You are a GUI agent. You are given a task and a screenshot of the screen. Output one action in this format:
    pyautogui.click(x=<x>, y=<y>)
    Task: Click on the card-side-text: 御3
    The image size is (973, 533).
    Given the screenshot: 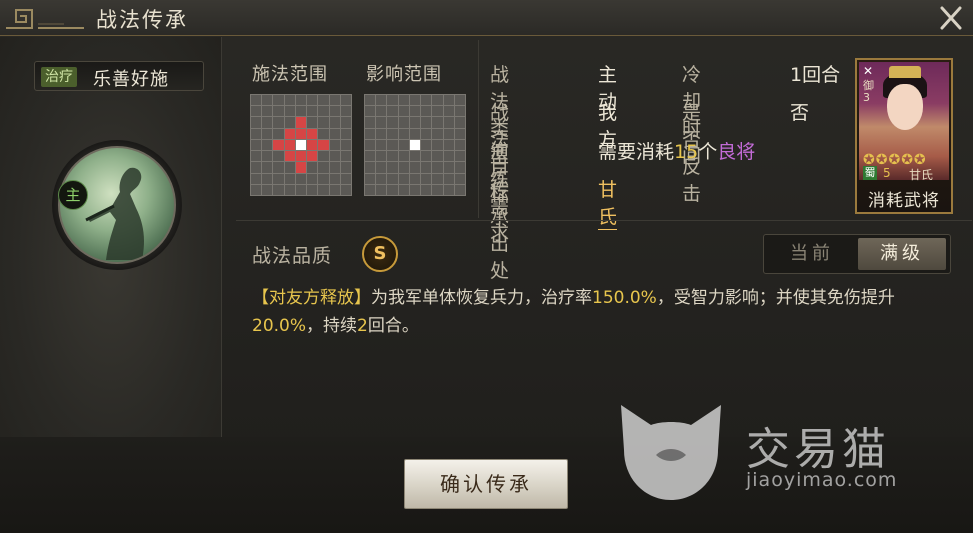 What is the action you would take?
    pyautogui.click(x=868, y=91)
    